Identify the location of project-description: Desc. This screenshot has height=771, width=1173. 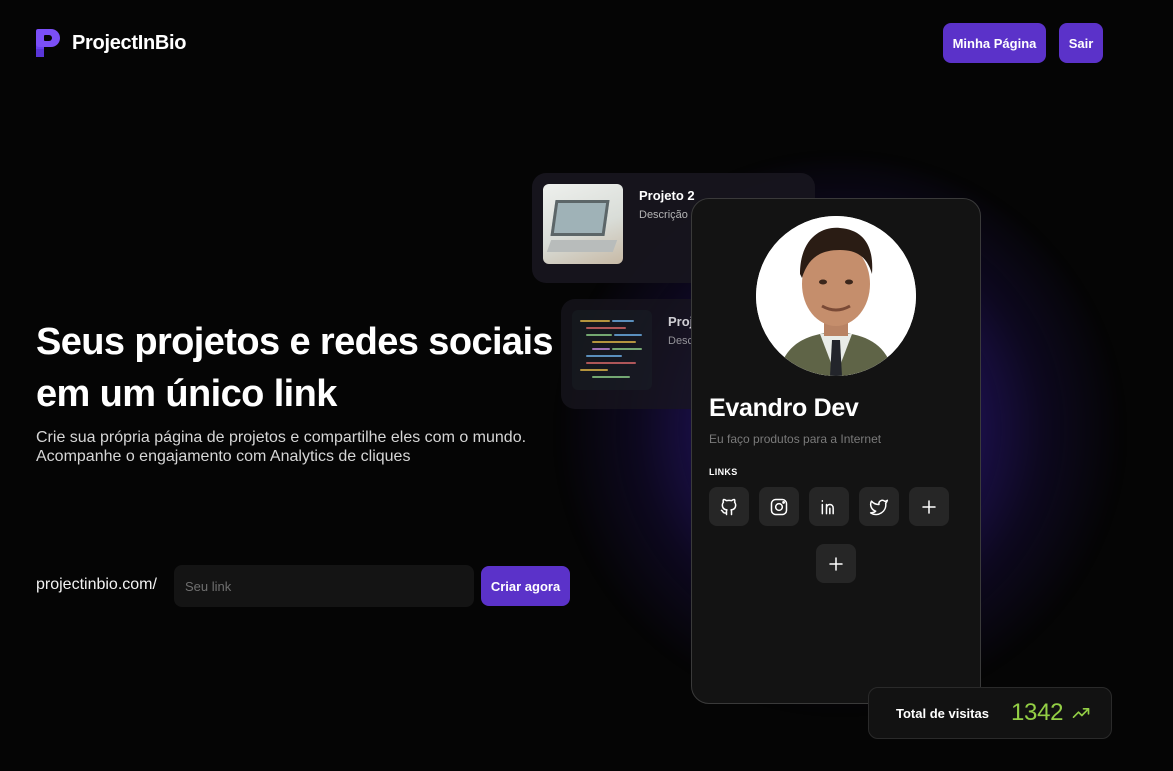
(681, 341).